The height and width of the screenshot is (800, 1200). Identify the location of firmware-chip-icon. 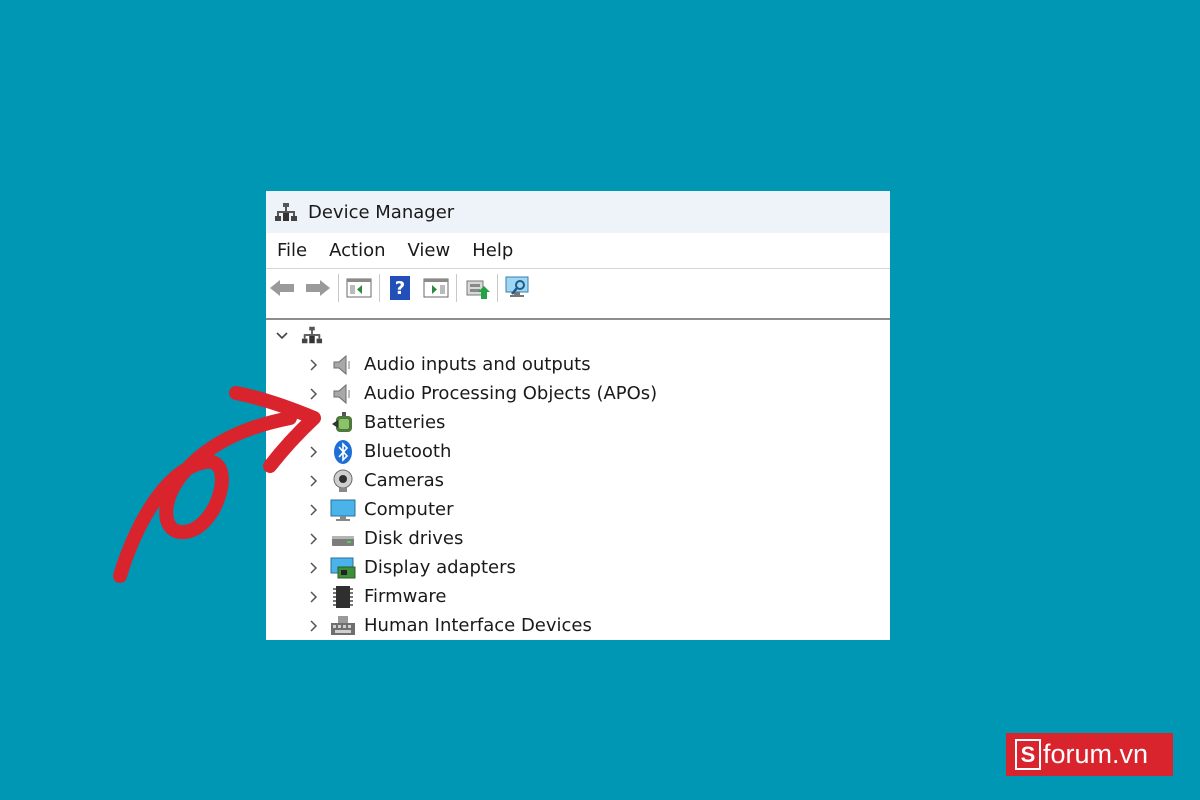
(343, 596).